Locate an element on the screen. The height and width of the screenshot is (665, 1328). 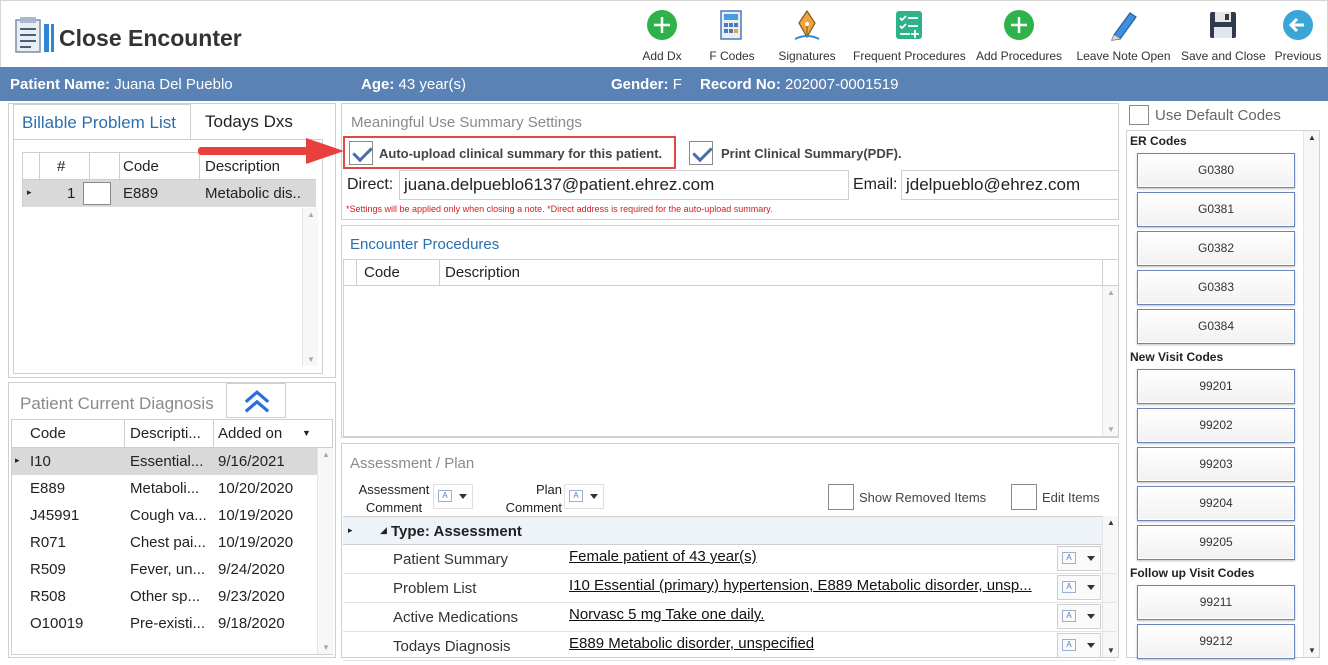
code-button: 99204 is located at coordinates (1216, 503).